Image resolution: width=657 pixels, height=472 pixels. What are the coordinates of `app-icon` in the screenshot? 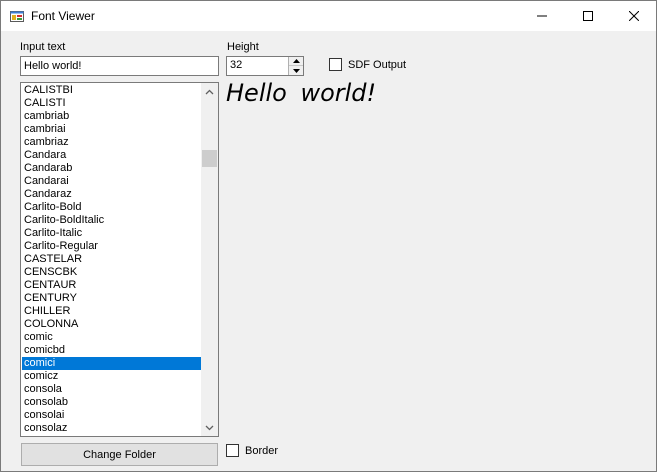 It's located at (17, 16).